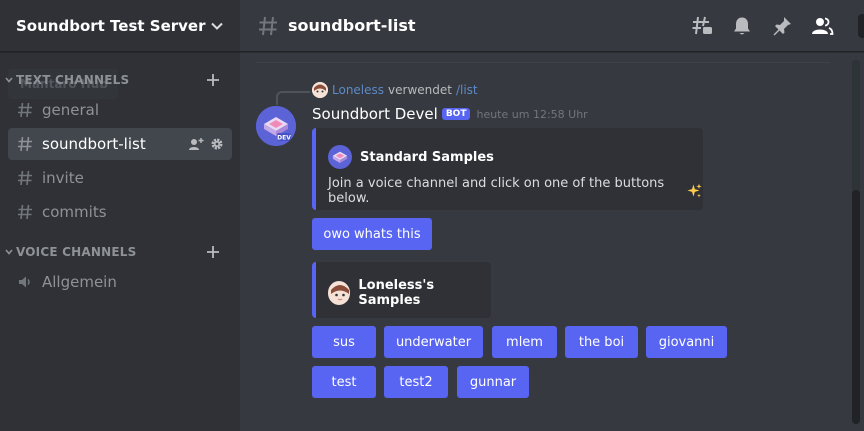 This screenshot has height=431, width=864. I want to click on bot-avatar-image: DEV, so click(276, 126).